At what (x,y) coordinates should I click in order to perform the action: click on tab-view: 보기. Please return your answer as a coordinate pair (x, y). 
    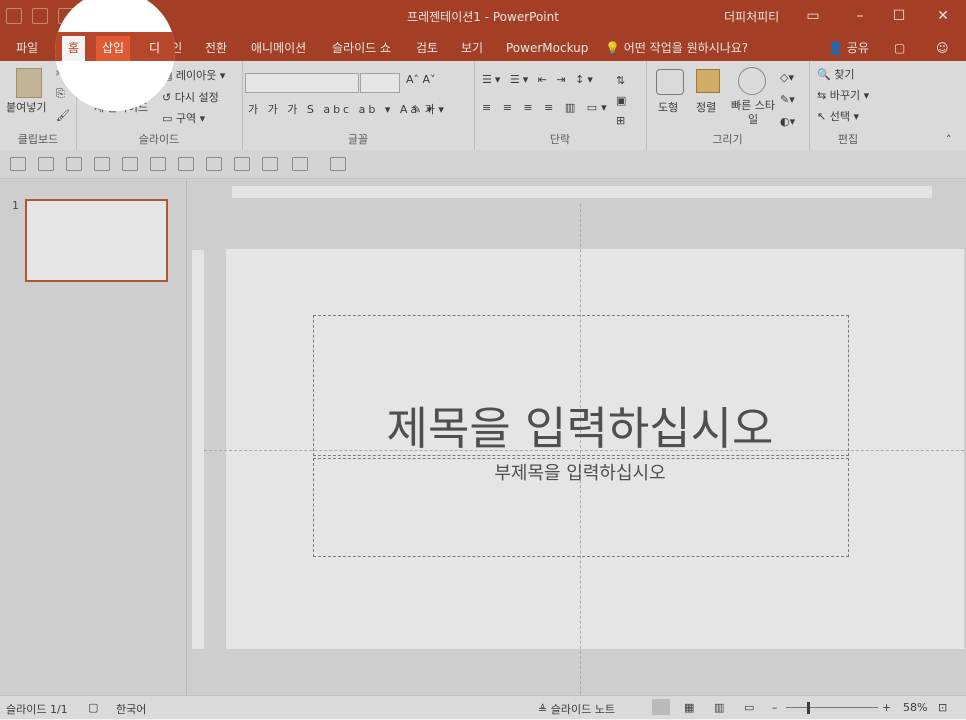
    Looking at the image, I should click on (472, 48).